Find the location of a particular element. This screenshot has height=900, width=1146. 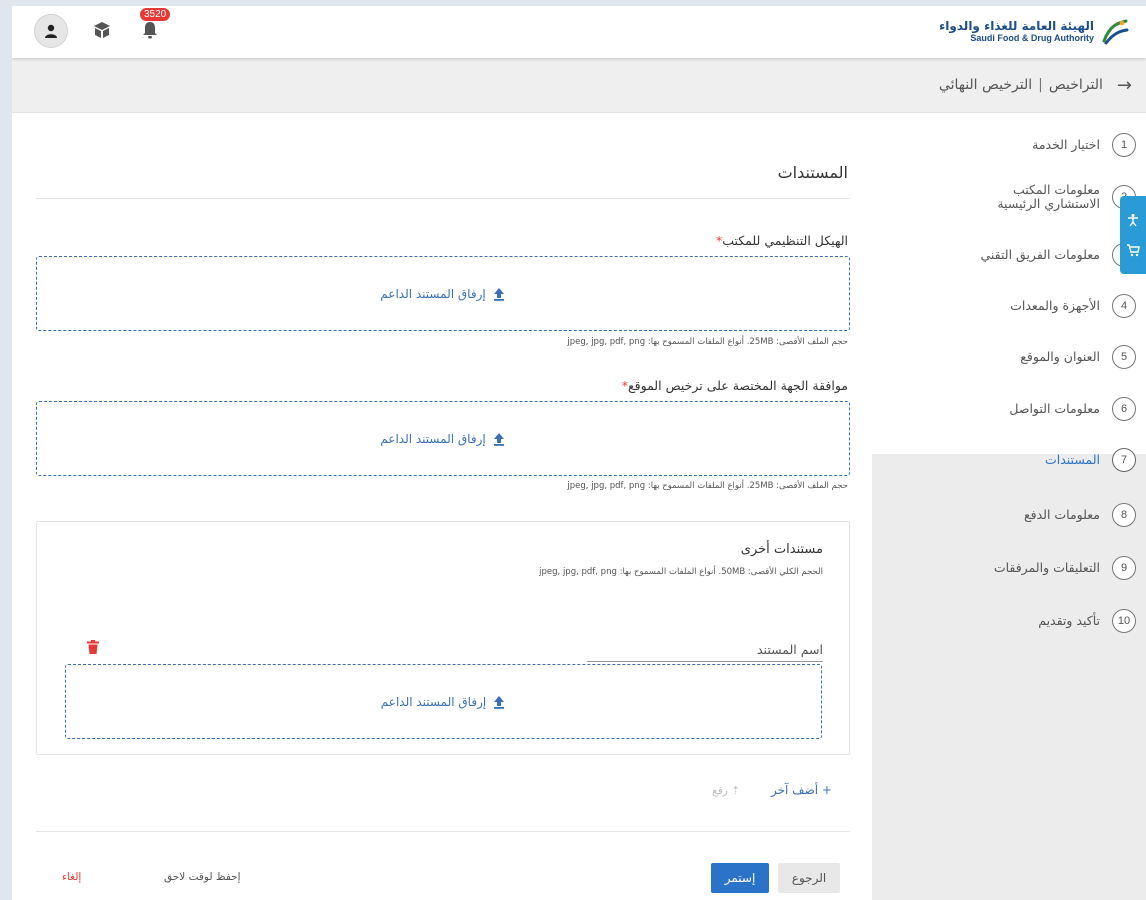

step-number: 7 is located at coordinates (1124, 460).